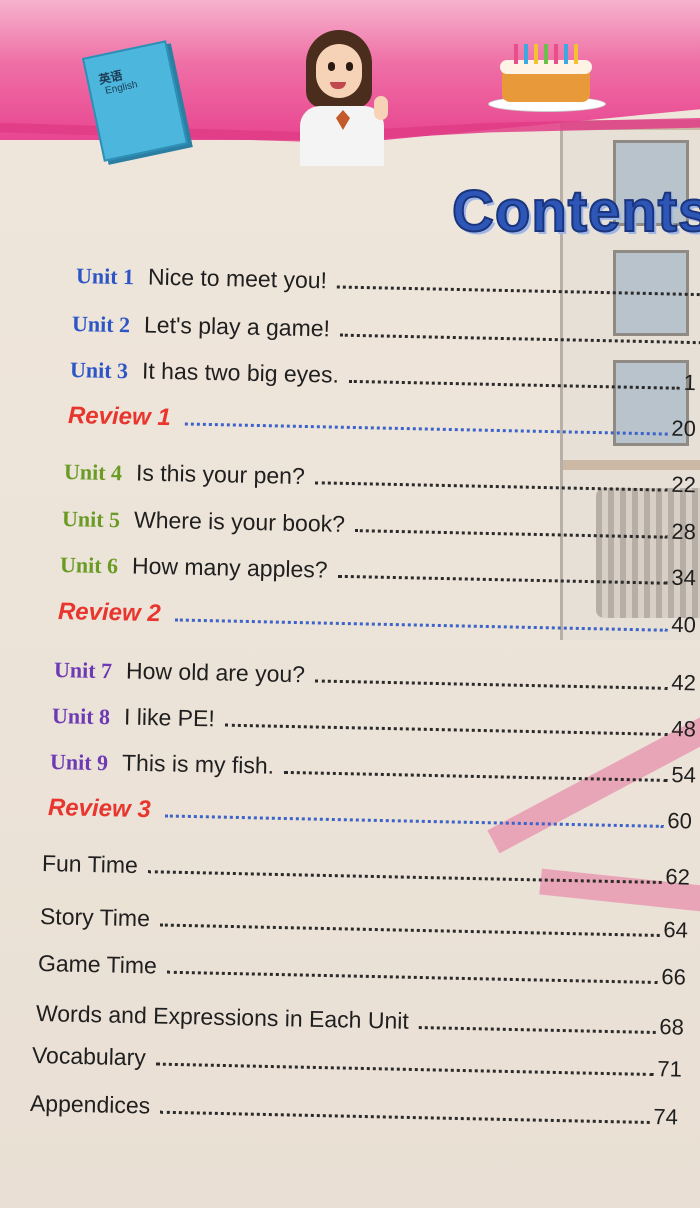  What do you see at coordinates (229, 567) in the screenshot?
I see `entry-title: How many apples?` at bounding box center [229, 567].